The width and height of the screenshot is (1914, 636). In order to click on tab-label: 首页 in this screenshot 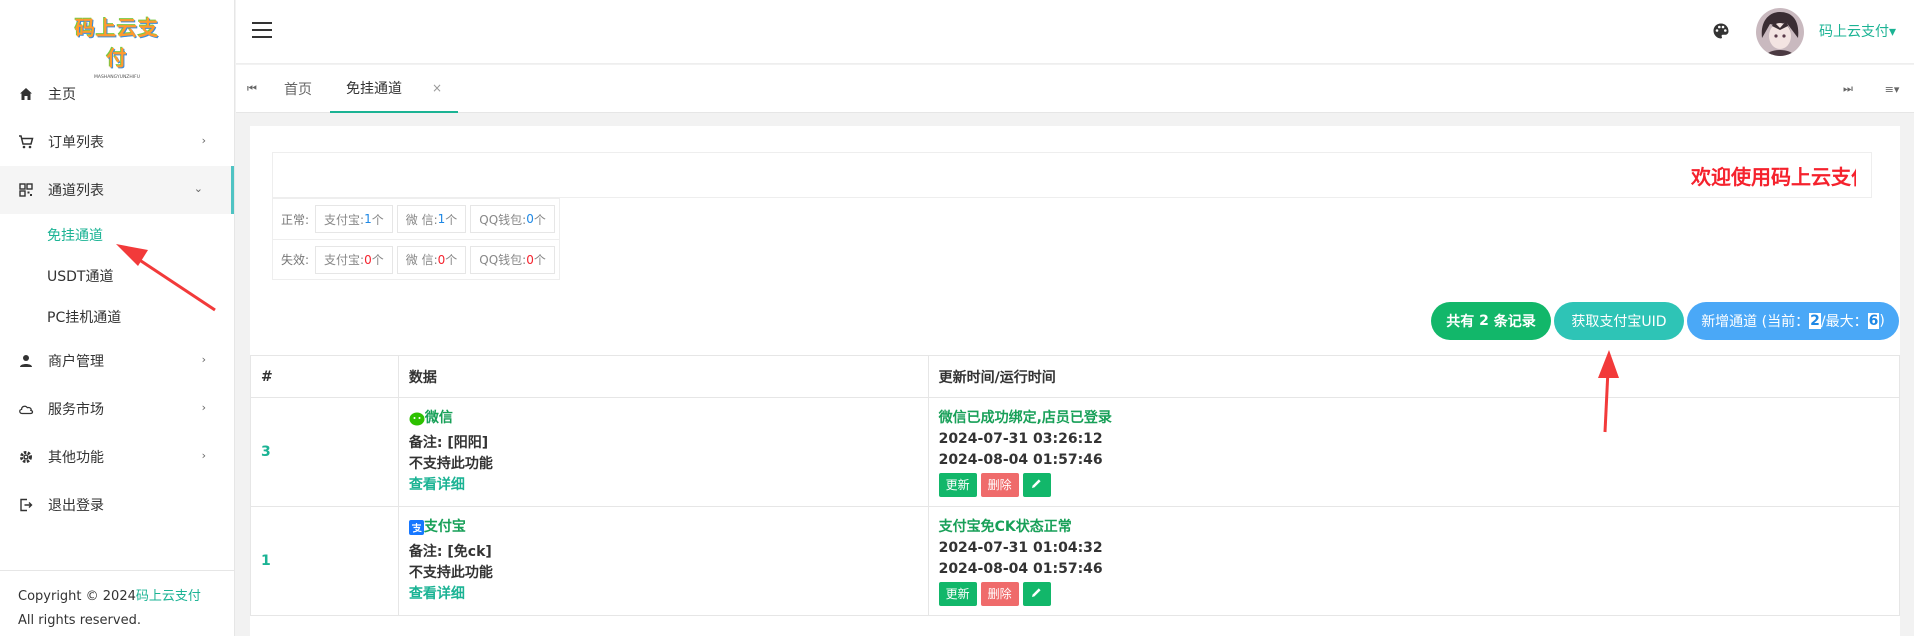, I will do `click(298, 90)`.